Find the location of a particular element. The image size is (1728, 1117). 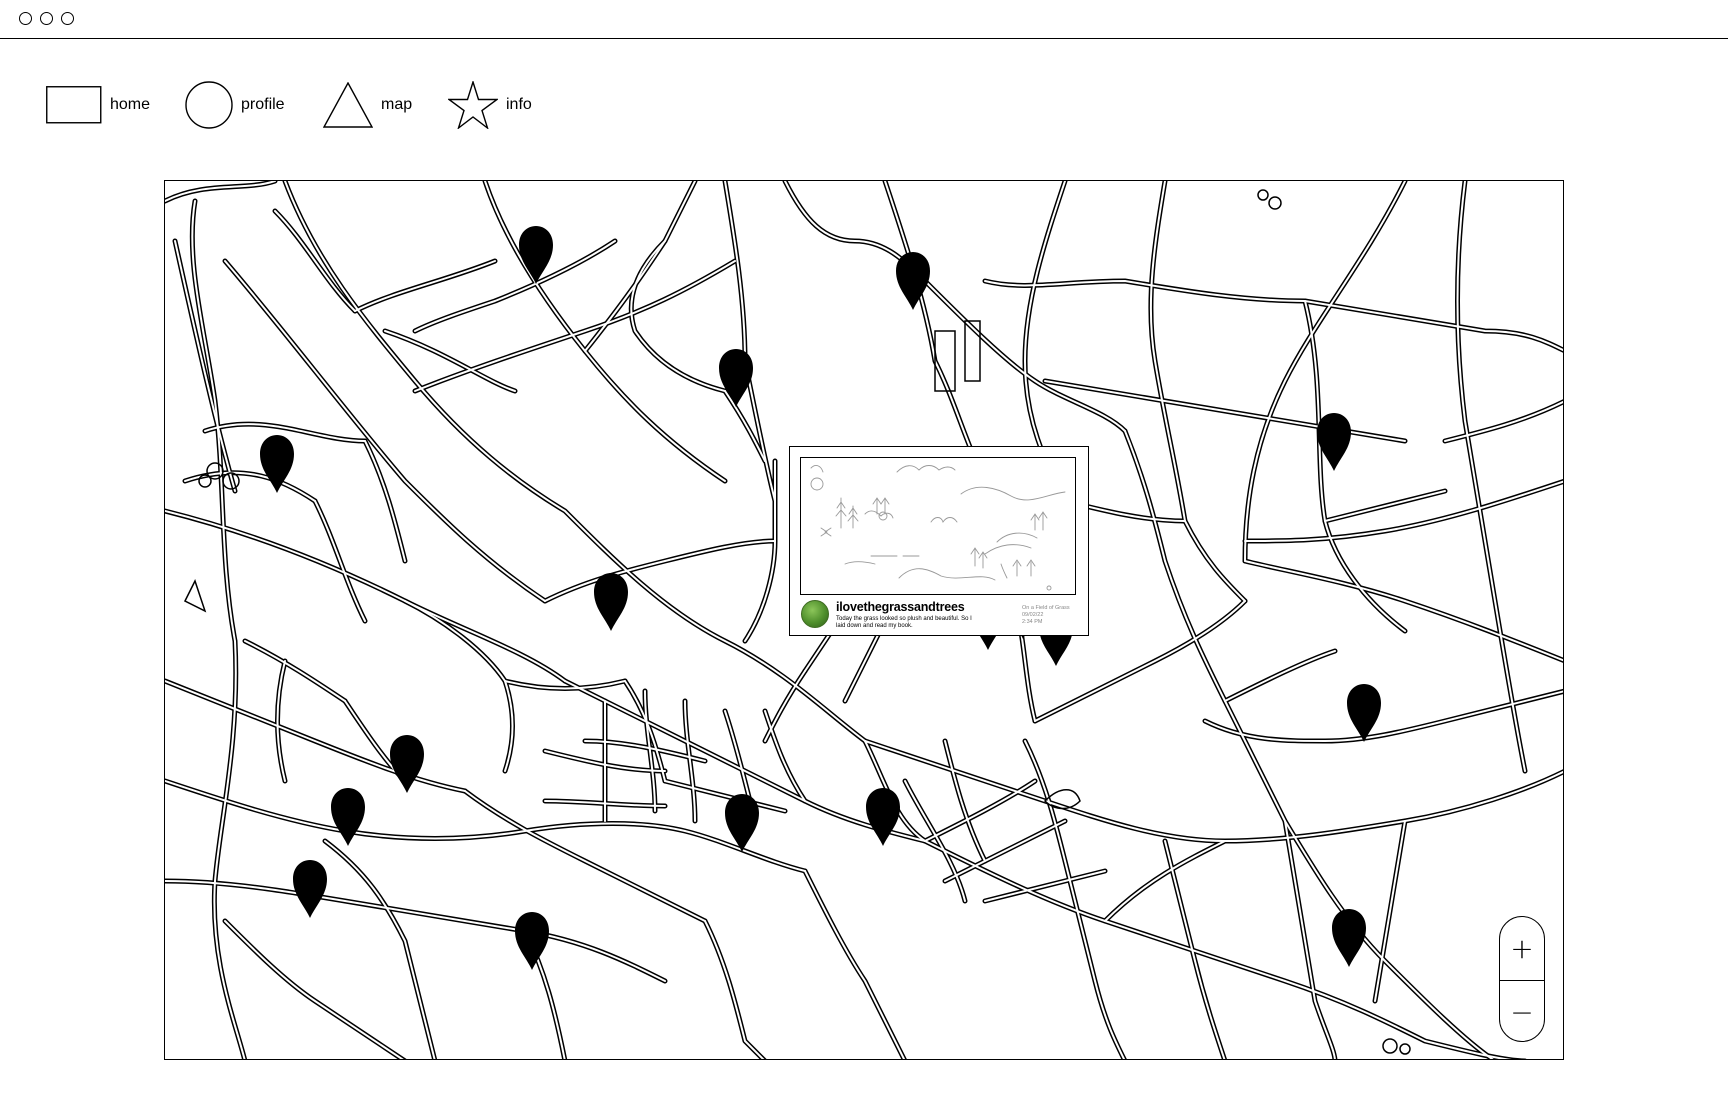

zoom-out-button: − is located at coordinates (1522, 1010).